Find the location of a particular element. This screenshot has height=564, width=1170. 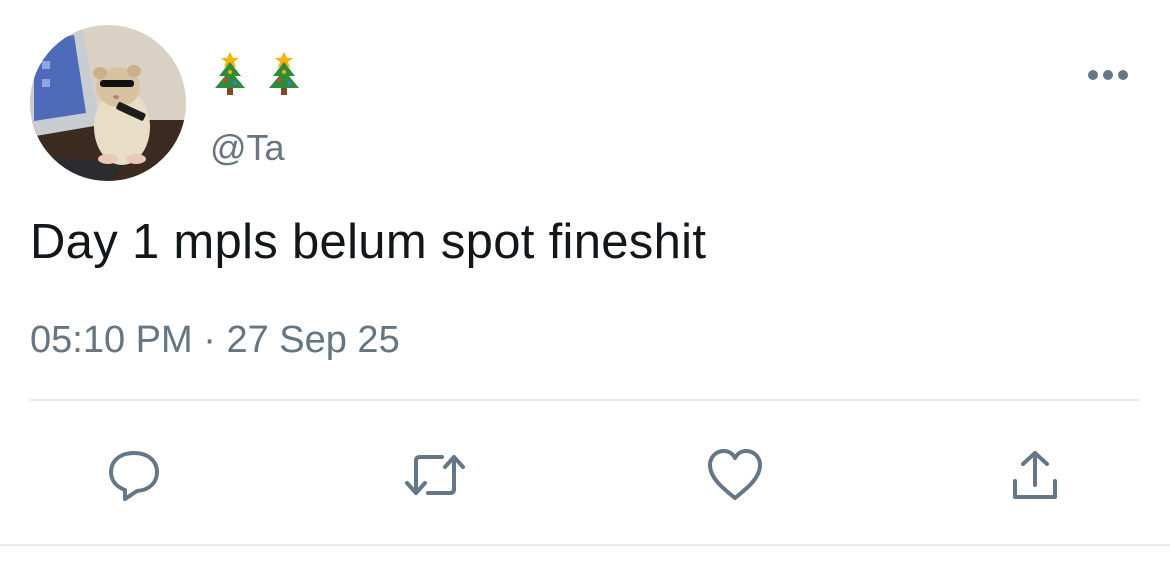

avatar-image is located at coordinates (108, 103).